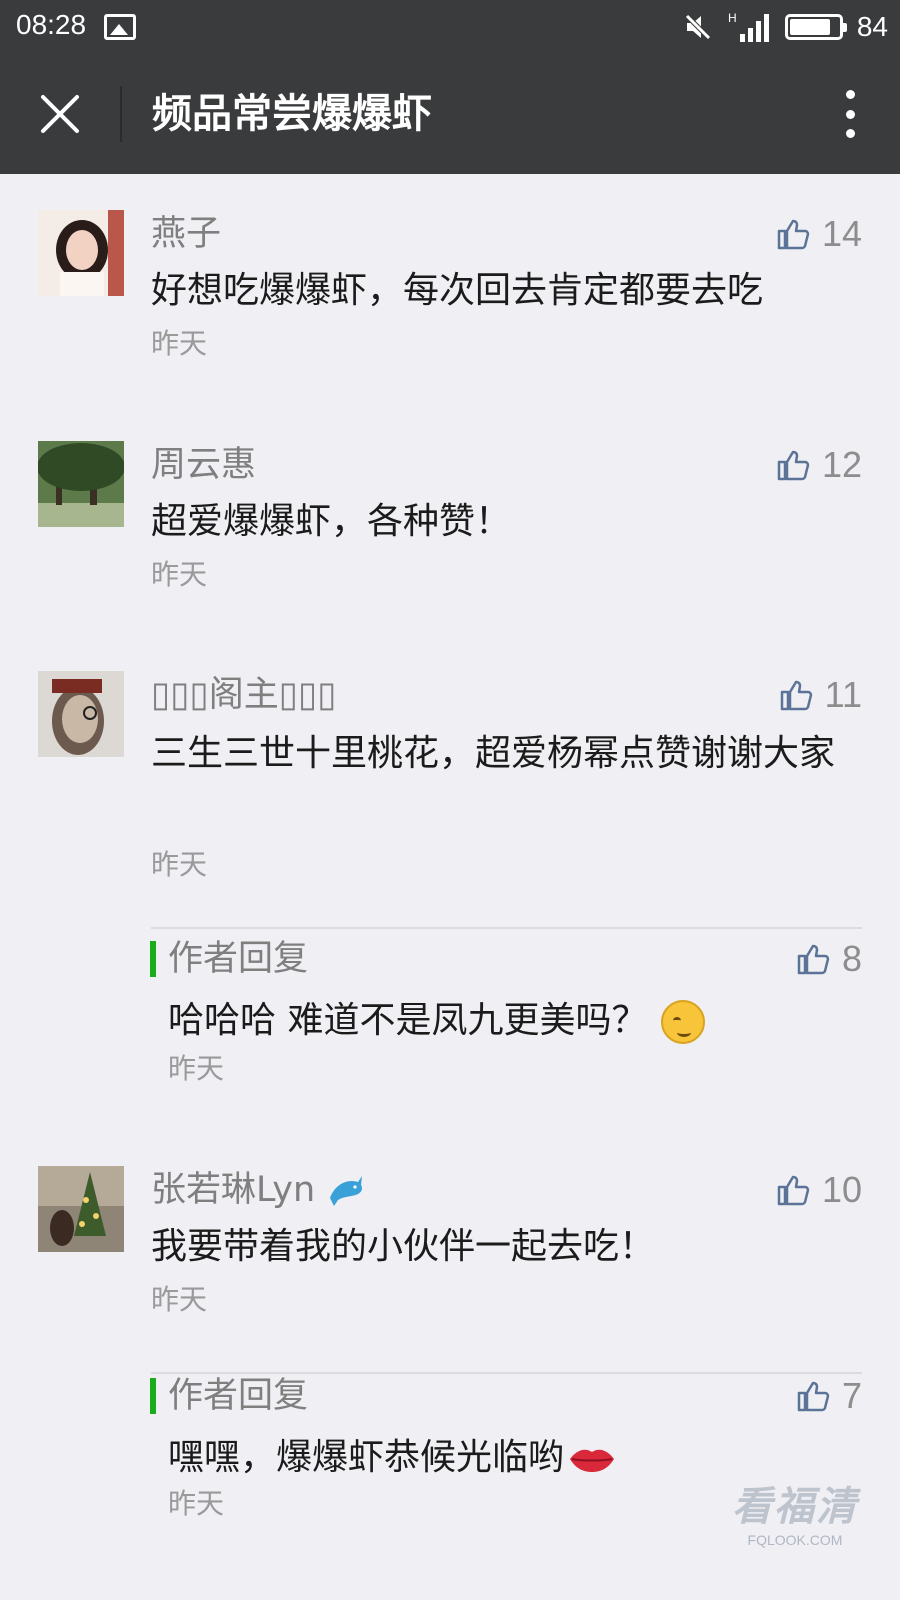 Image resolution: width=900 pixels, height=1600 pixels. I want to click on like-button: 11, so click(820, 695).